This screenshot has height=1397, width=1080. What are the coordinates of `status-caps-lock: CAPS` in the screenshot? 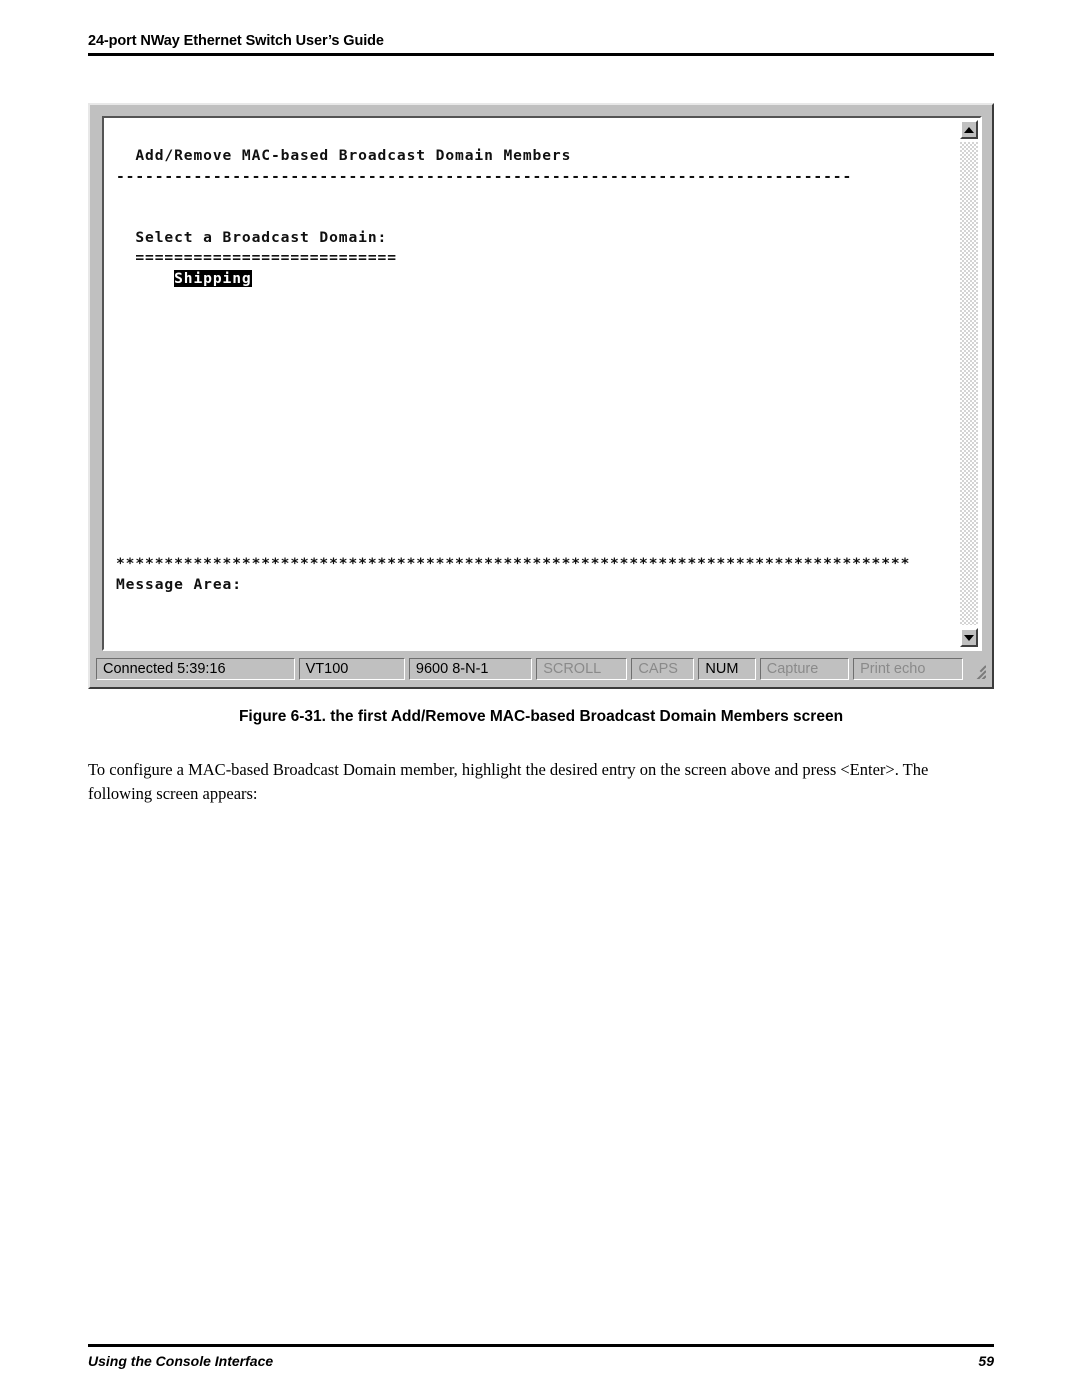 It's located at (663, 669).